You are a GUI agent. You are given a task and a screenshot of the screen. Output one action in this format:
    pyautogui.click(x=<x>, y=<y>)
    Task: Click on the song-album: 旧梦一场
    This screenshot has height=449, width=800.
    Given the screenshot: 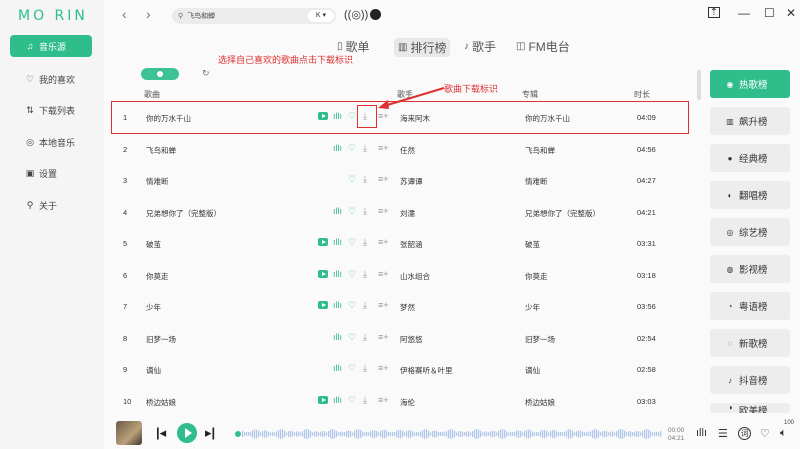 What is the action you would take?
    pyautogui.click(x=540, y=339)
    